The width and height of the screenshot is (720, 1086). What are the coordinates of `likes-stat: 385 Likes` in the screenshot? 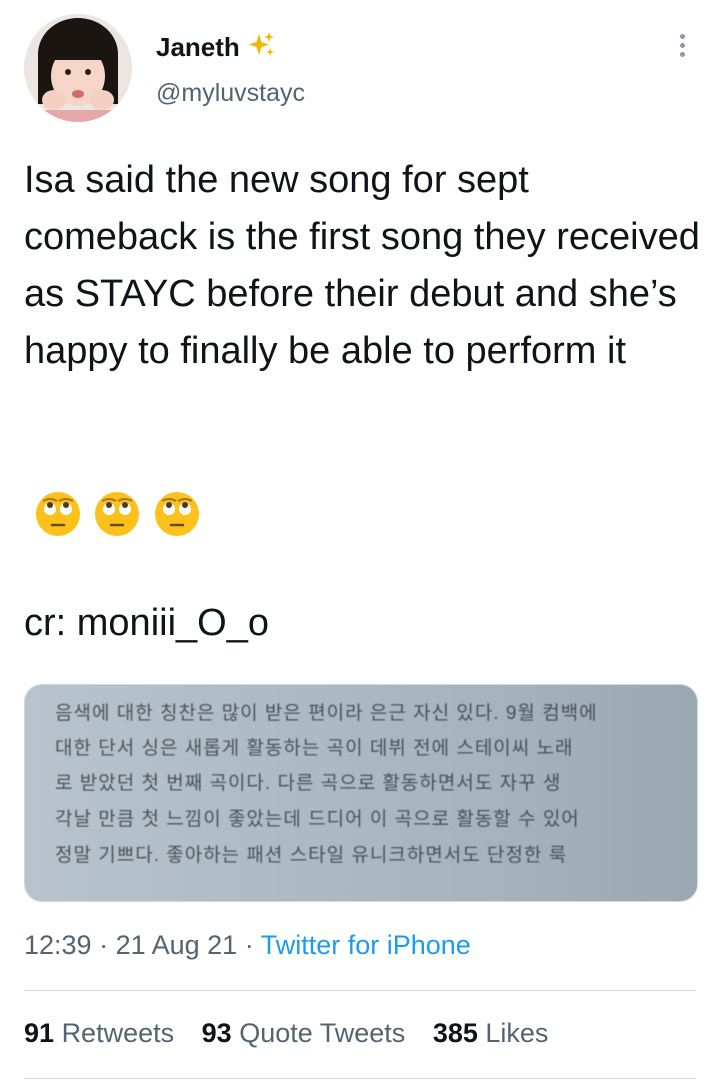 It's located at (491, 1033).